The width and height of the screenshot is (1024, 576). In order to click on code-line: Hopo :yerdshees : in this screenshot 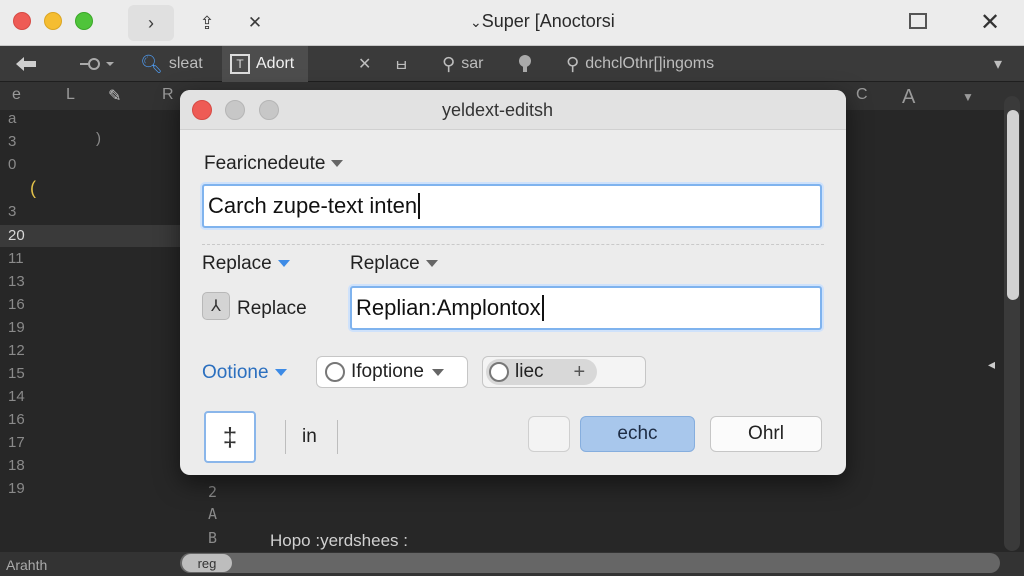, I will do `click(339, 541)`.